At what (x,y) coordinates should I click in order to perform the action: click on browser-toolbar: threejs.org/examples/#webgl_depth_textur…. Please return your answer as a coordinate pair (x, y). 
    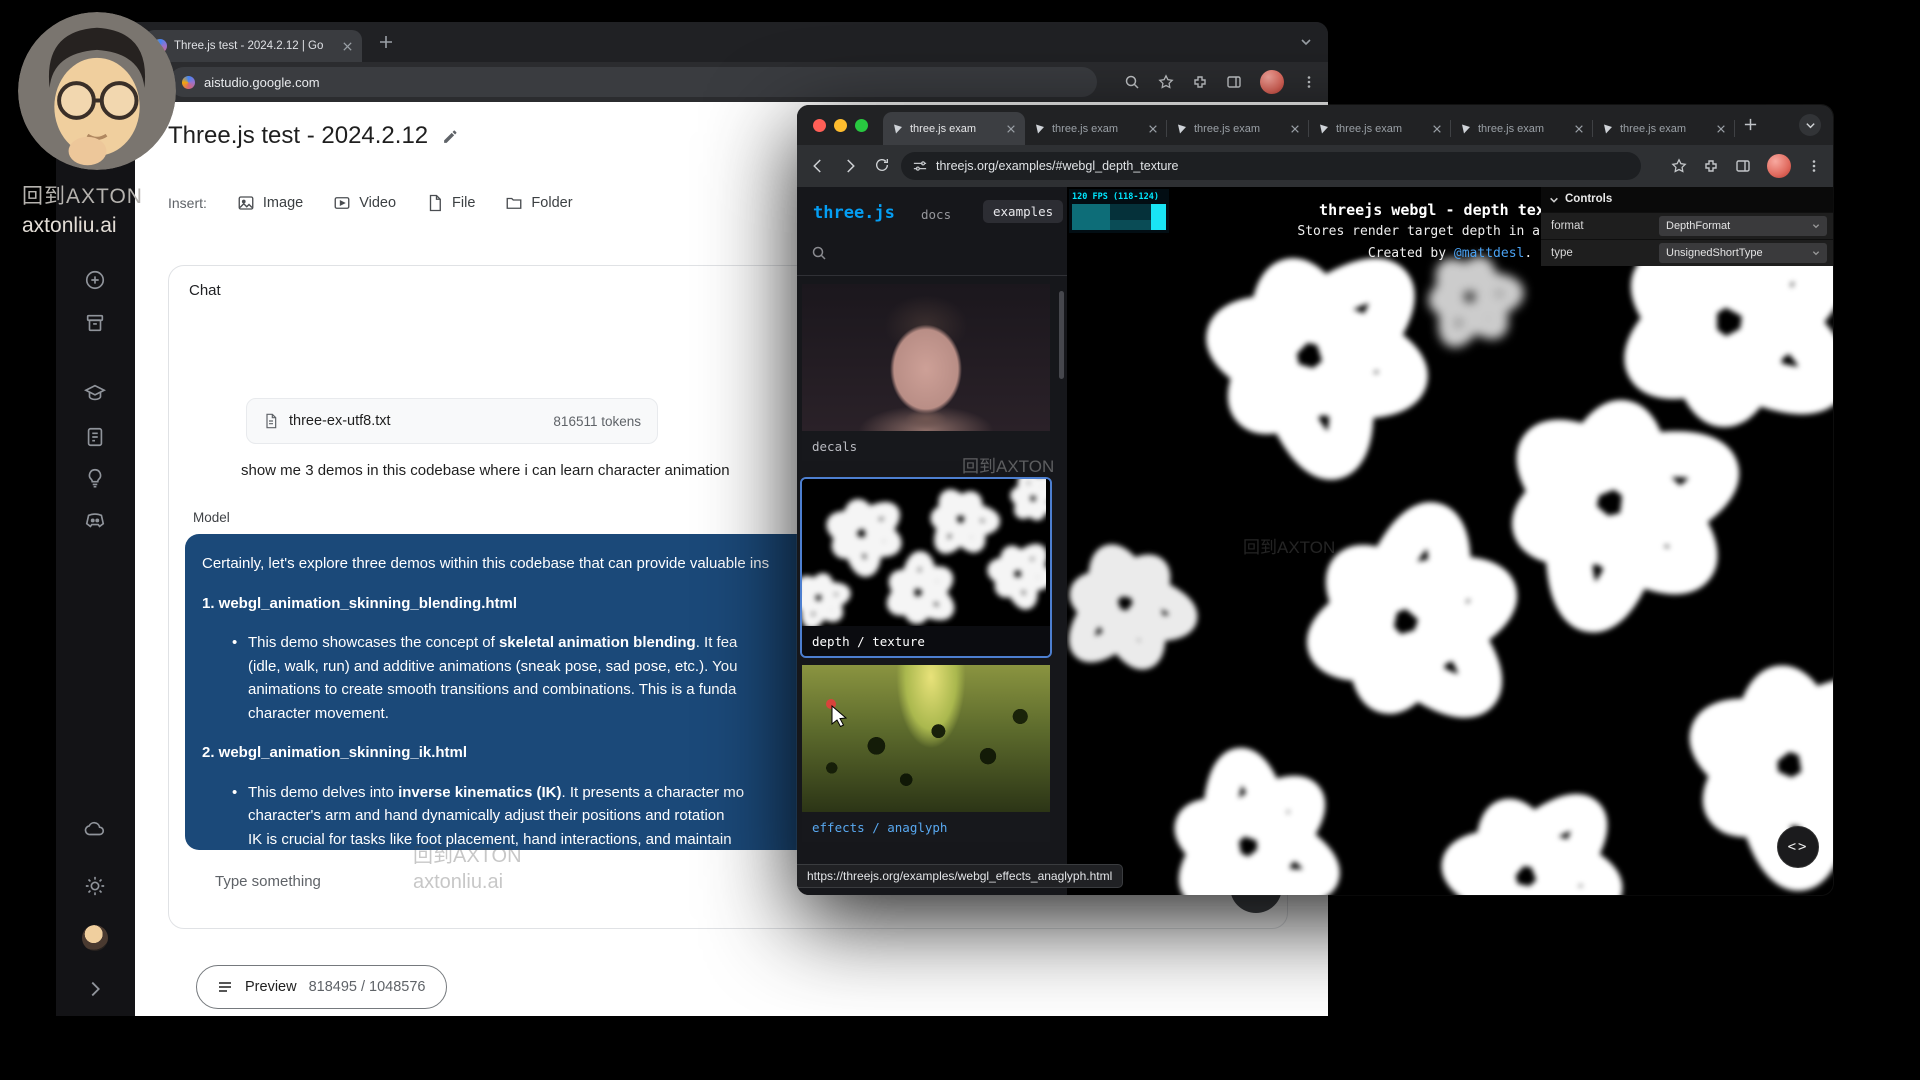
    Looking at the image, I should click on (1315, 166).